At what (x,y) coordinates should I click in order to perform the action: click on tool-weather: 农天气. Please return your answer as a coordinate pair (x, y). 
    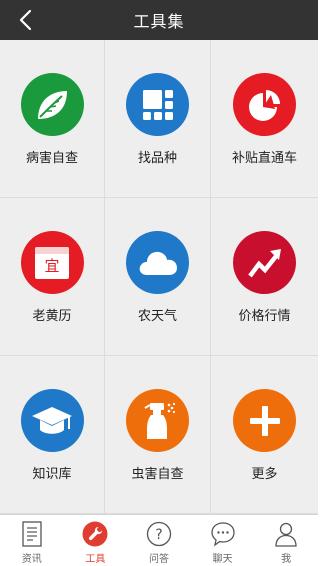
    Looking at the image, I should click on (158, 277).